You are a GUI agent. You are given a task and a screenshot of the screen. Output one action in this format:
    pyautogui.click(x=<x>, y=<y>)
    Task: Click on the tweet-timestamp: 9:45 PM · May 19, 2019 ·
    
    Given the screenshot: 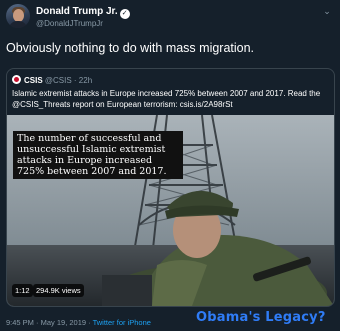 What is the action you would take?
    pyautogui.click(x=48, y=322)
    